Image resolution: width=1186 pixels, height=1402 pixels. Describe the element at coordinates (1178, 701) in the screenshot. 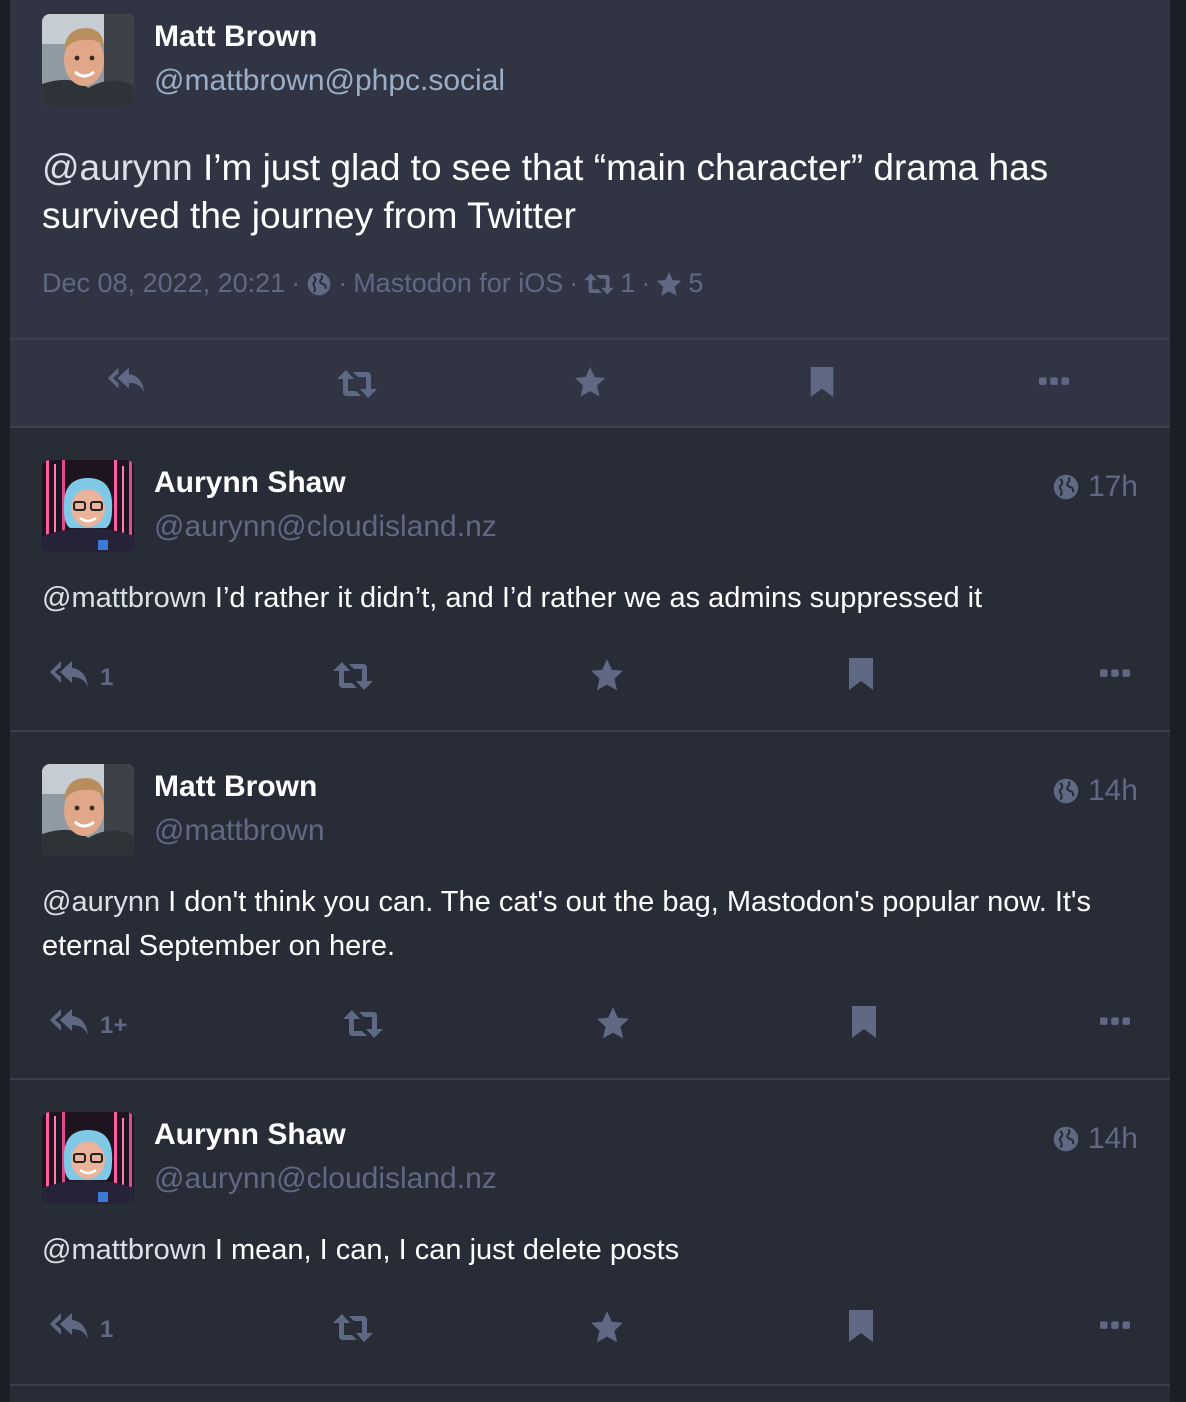

I see `right-frame` at that location.